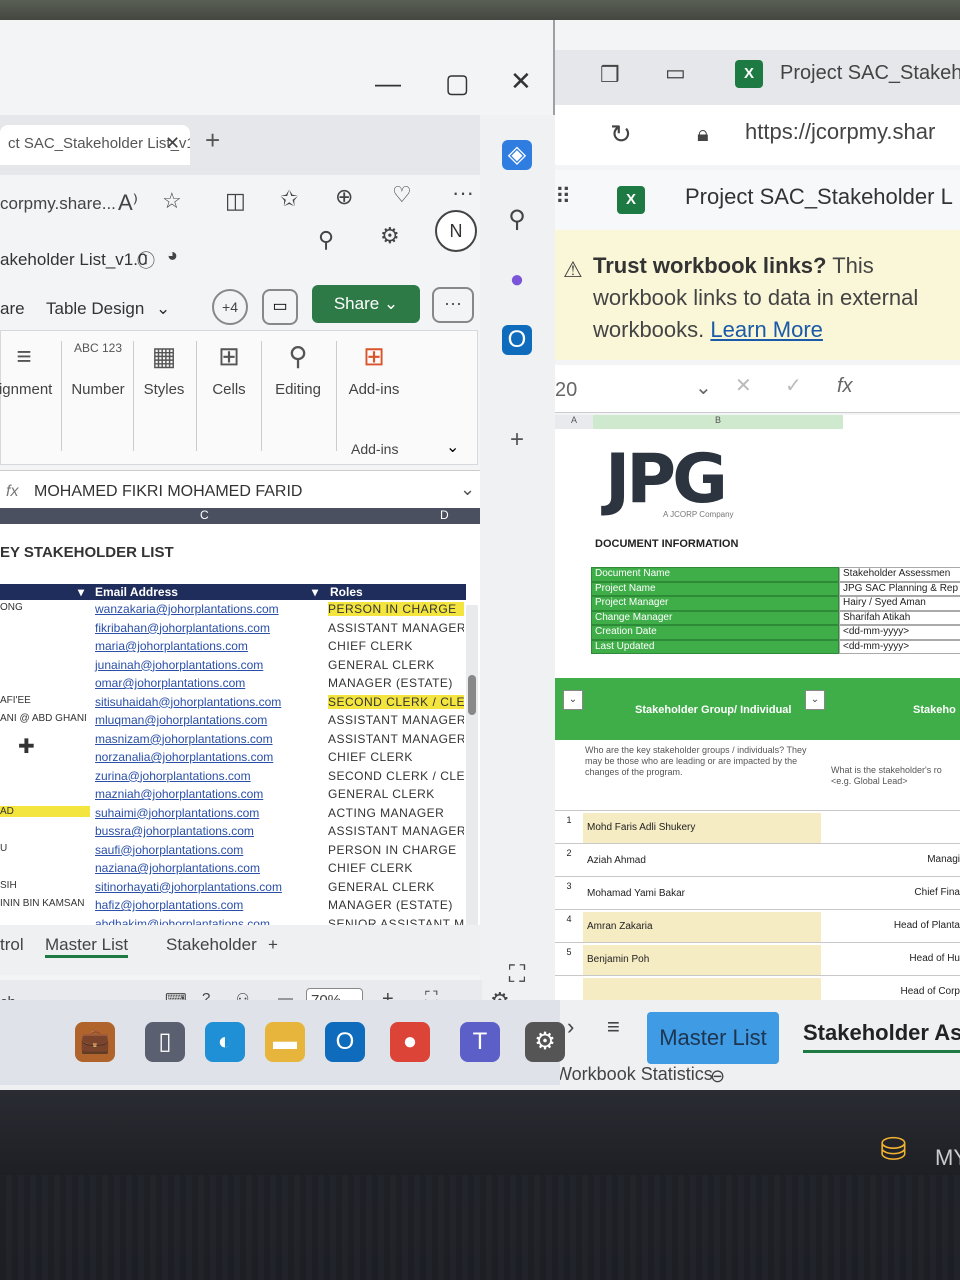 The image size is (960, 1280). What do you see at coordinates (366, 304) in the screenshot?
I see `share-button: Share ⌄` at bounding box center [366, 304].